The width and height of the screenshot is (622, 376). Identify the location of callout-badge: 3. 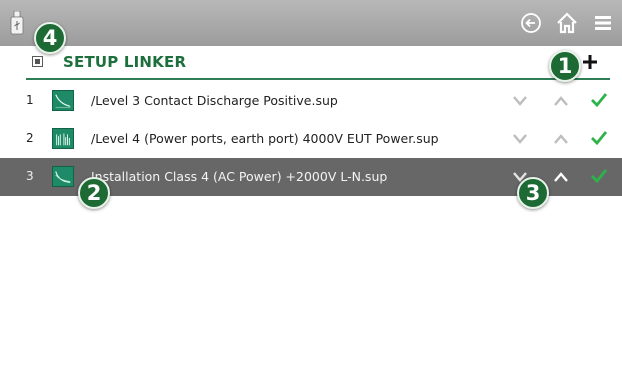
(533, 193).